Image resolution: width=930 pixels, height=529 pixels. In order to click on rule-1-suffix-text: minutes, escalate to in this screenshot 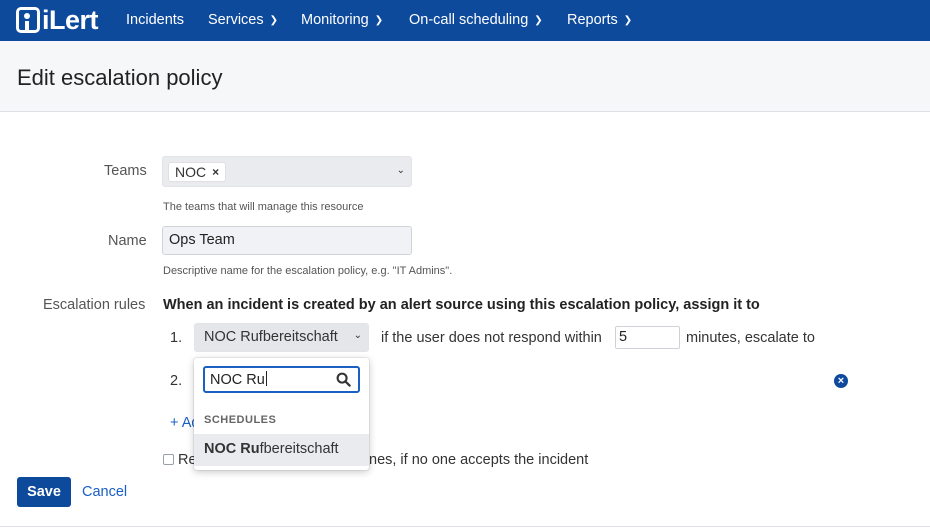, I will do `click(750, 338)`.